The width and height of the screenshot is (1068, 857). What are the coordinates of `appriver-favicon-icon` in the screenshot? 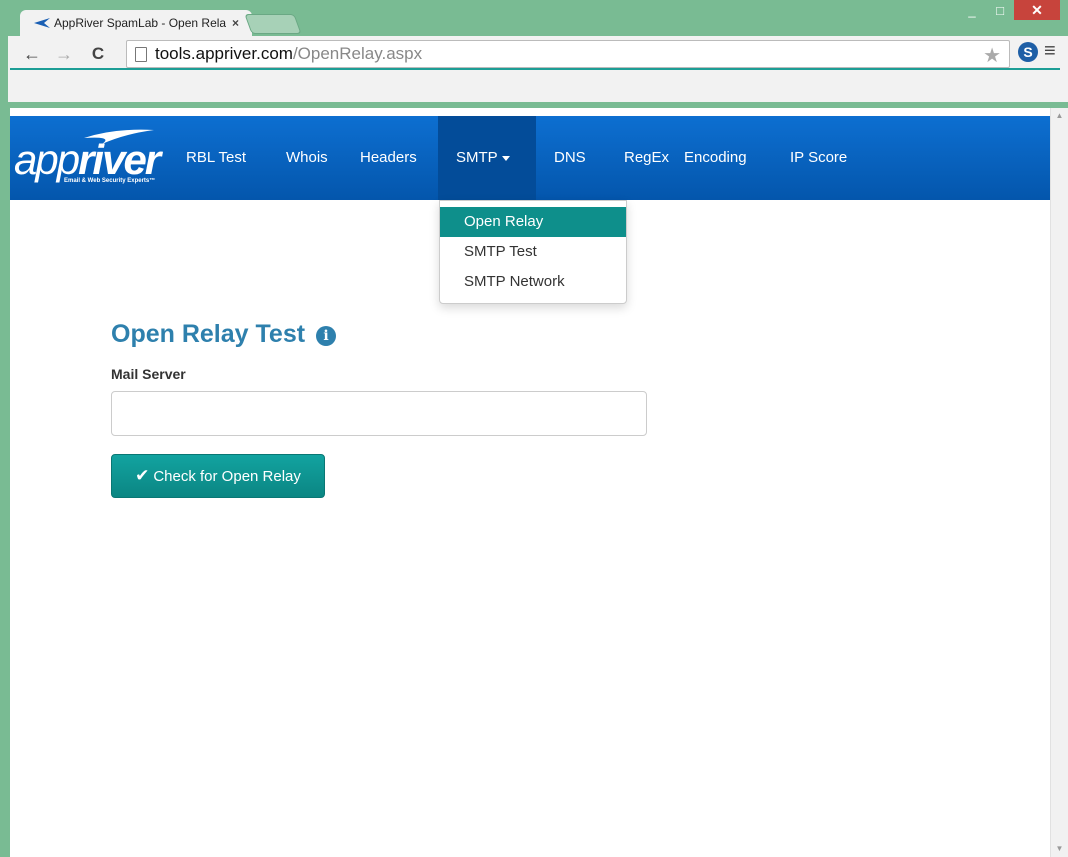 It's located at (42, 23).